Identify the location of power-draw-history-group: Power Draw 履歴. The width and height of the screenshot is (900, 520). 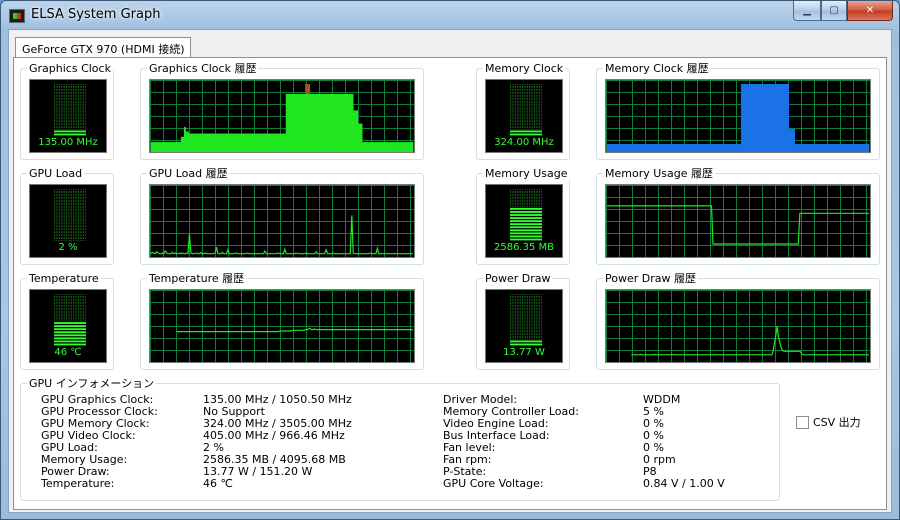
(738, 321).